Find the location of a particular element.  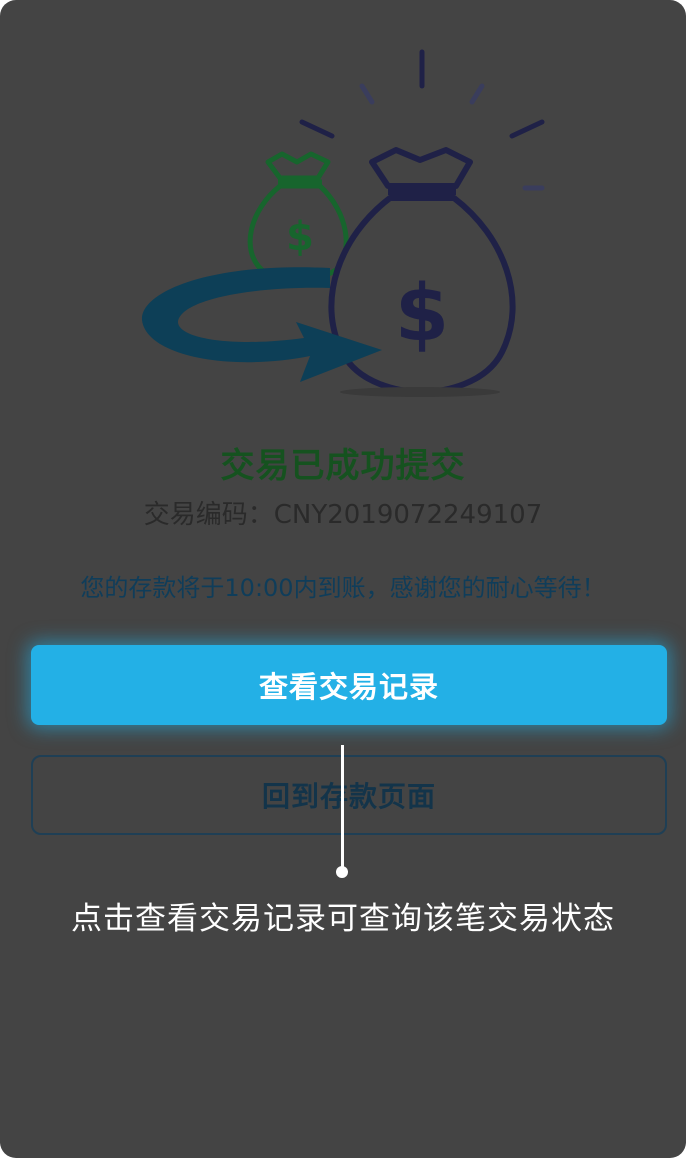

guide-hint-text: 点击查看交易记录可查询该笔交易状态 is located at coordinates (343, 919).